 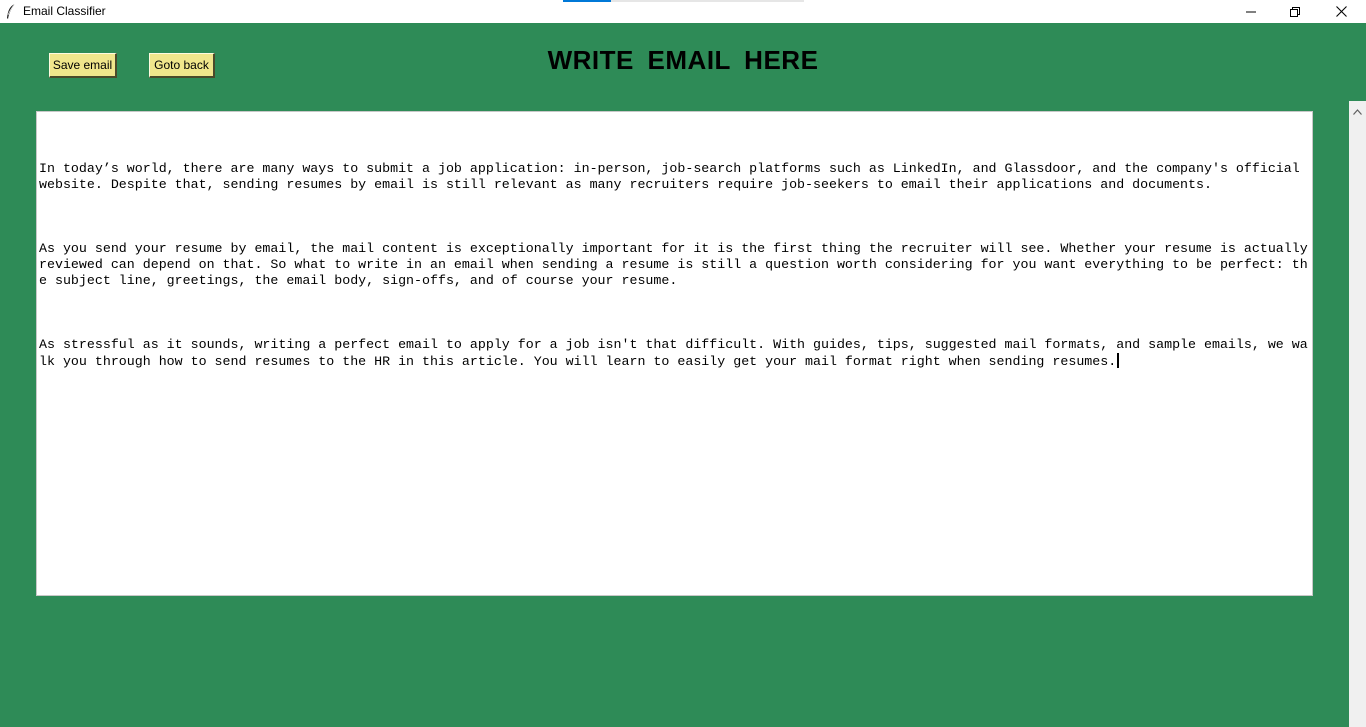 What do you see at coordinates (1357, 414) in the screenshot?
I see `vertical-scrollbar` at bounding box center [1357, 414].